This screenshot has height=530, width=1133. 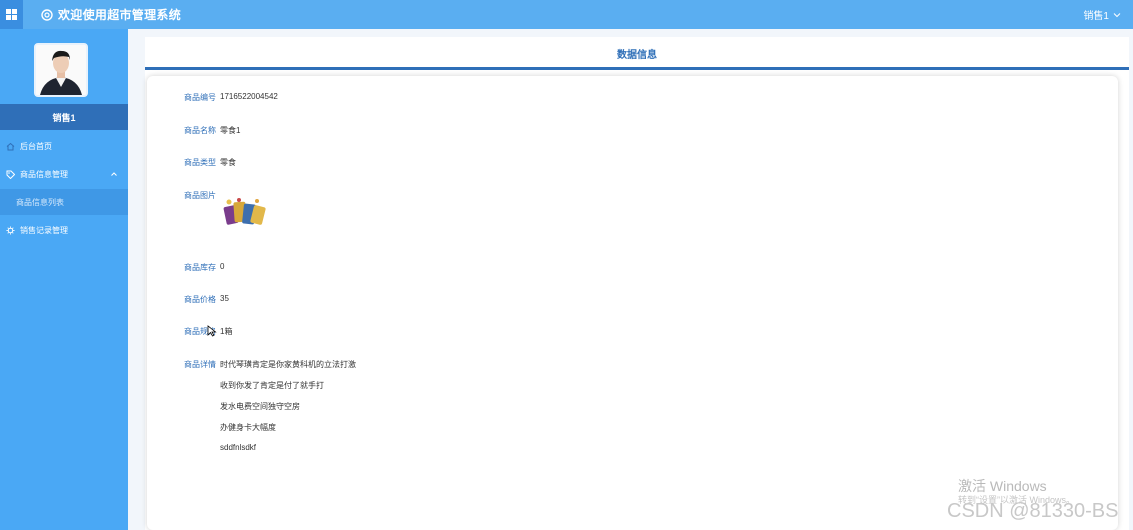 What do you see at coordinates (200, 299) in the screenshot?
I see `field-label: 商品价格` at bounding box center [200, 299].